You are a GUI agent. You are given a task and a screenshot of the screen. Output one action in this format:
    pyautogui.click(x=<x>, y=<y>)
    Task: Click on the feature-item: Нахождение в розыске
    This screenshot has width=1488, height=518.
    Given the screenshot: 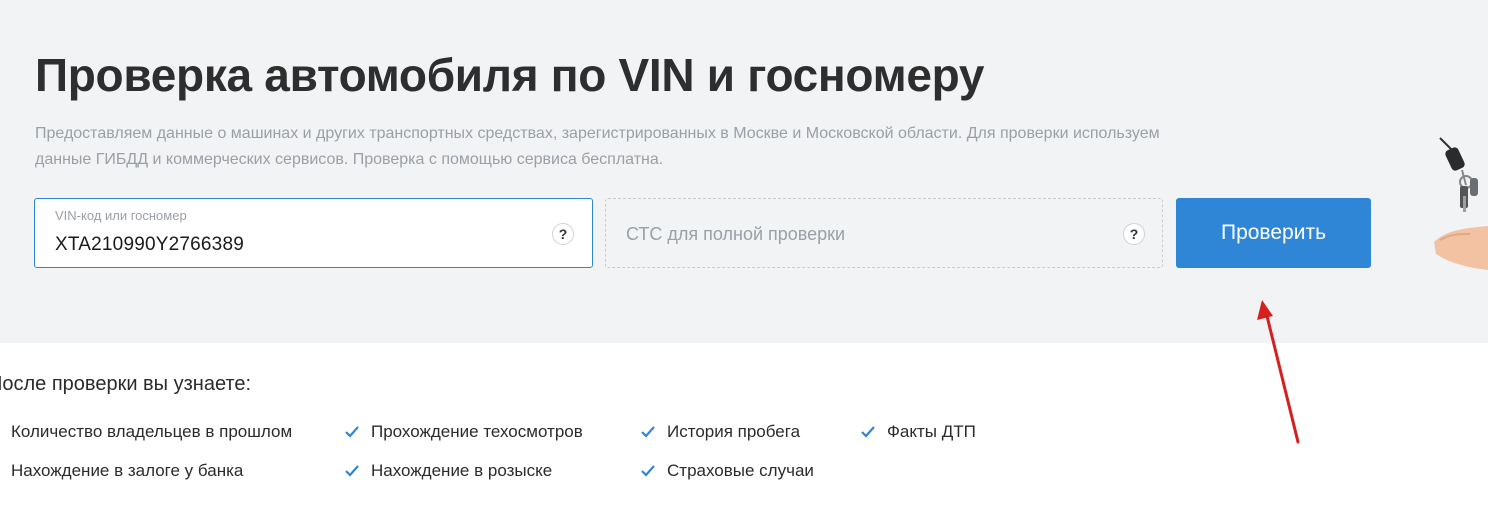 What is the action you would take?
    pyautogui.click(x=448, y=471)
    